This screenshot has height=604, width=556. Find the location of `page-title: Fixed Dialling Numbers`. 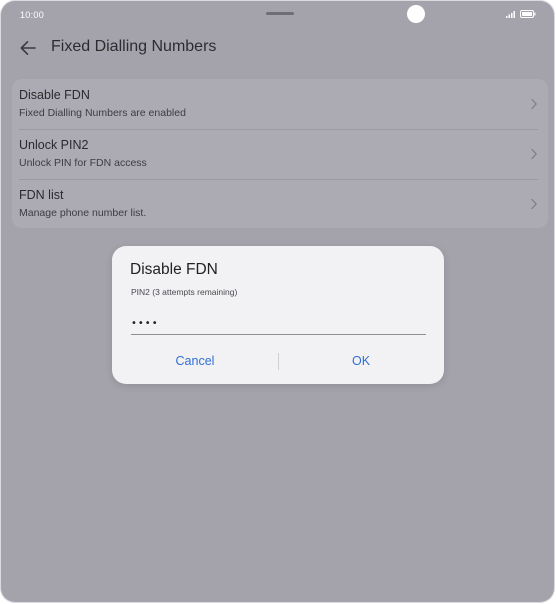

page-title: Fixed Dialling Numbers is located at coordinates (134, 46).